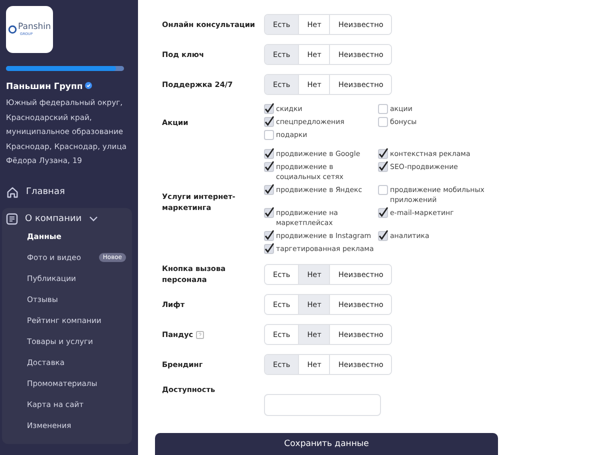 This screenshot has width=600, height=455. Describe the element at coordinates (34, 27) in the screenshot. I see `logo-title: Panshin` at that location.